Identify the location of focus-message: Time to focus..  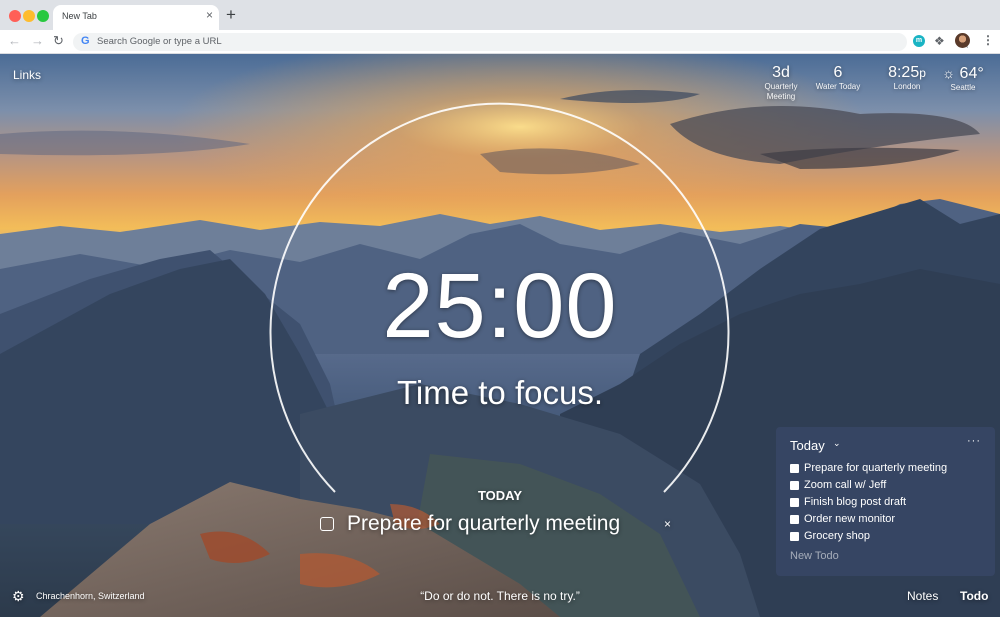
(499, 392).